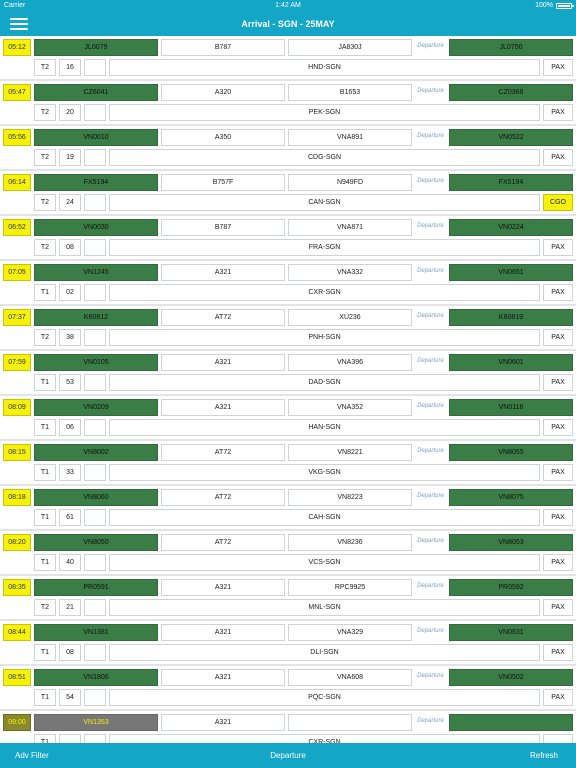 This screenshot has width=576, height=768. What do you see at coordinates (350, 722) in the screenshot?
I see `registration-cell` at bounding box center [350, 722].